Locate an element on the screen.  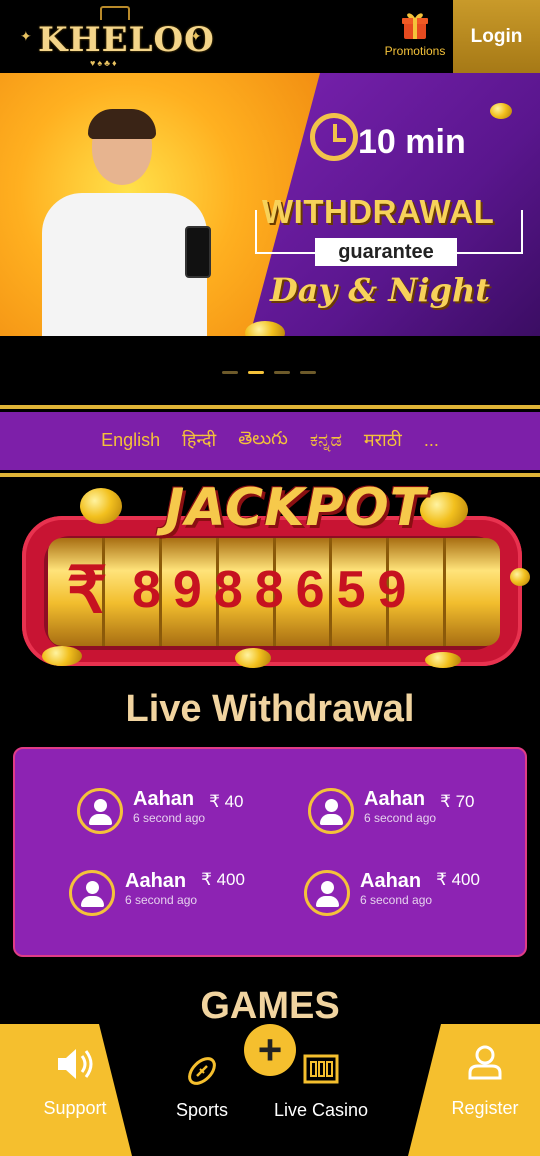
gift-icon is located at coordinates (415, 25).